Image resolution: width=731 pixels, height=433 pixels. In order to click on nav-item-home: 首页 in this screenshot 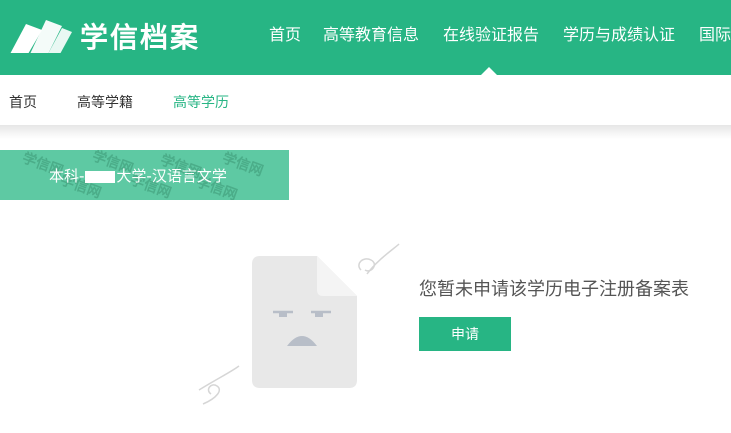, I will do `click(285, 35)`.